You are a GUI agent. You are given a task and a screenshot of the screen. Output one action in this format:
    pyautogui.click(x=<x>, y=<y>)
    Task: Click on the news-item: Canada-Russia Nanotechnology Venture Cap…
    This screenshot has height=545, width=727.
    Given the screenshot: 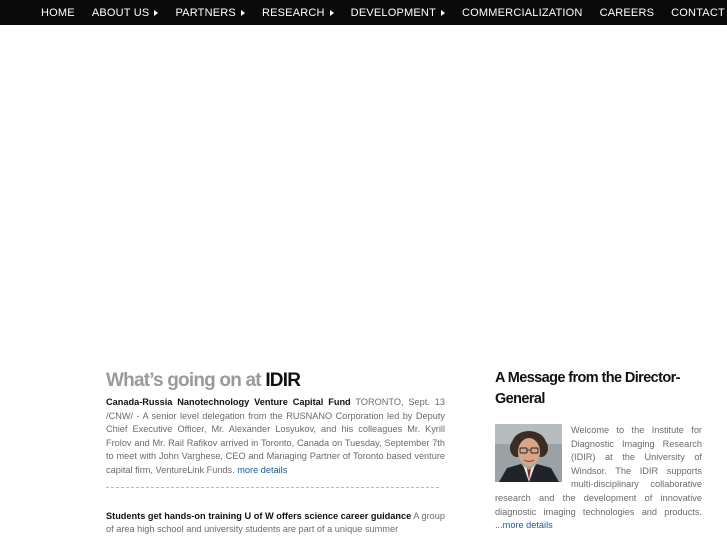 What is the action you would take?
    pyautogui.click(x=275, y=437)
    